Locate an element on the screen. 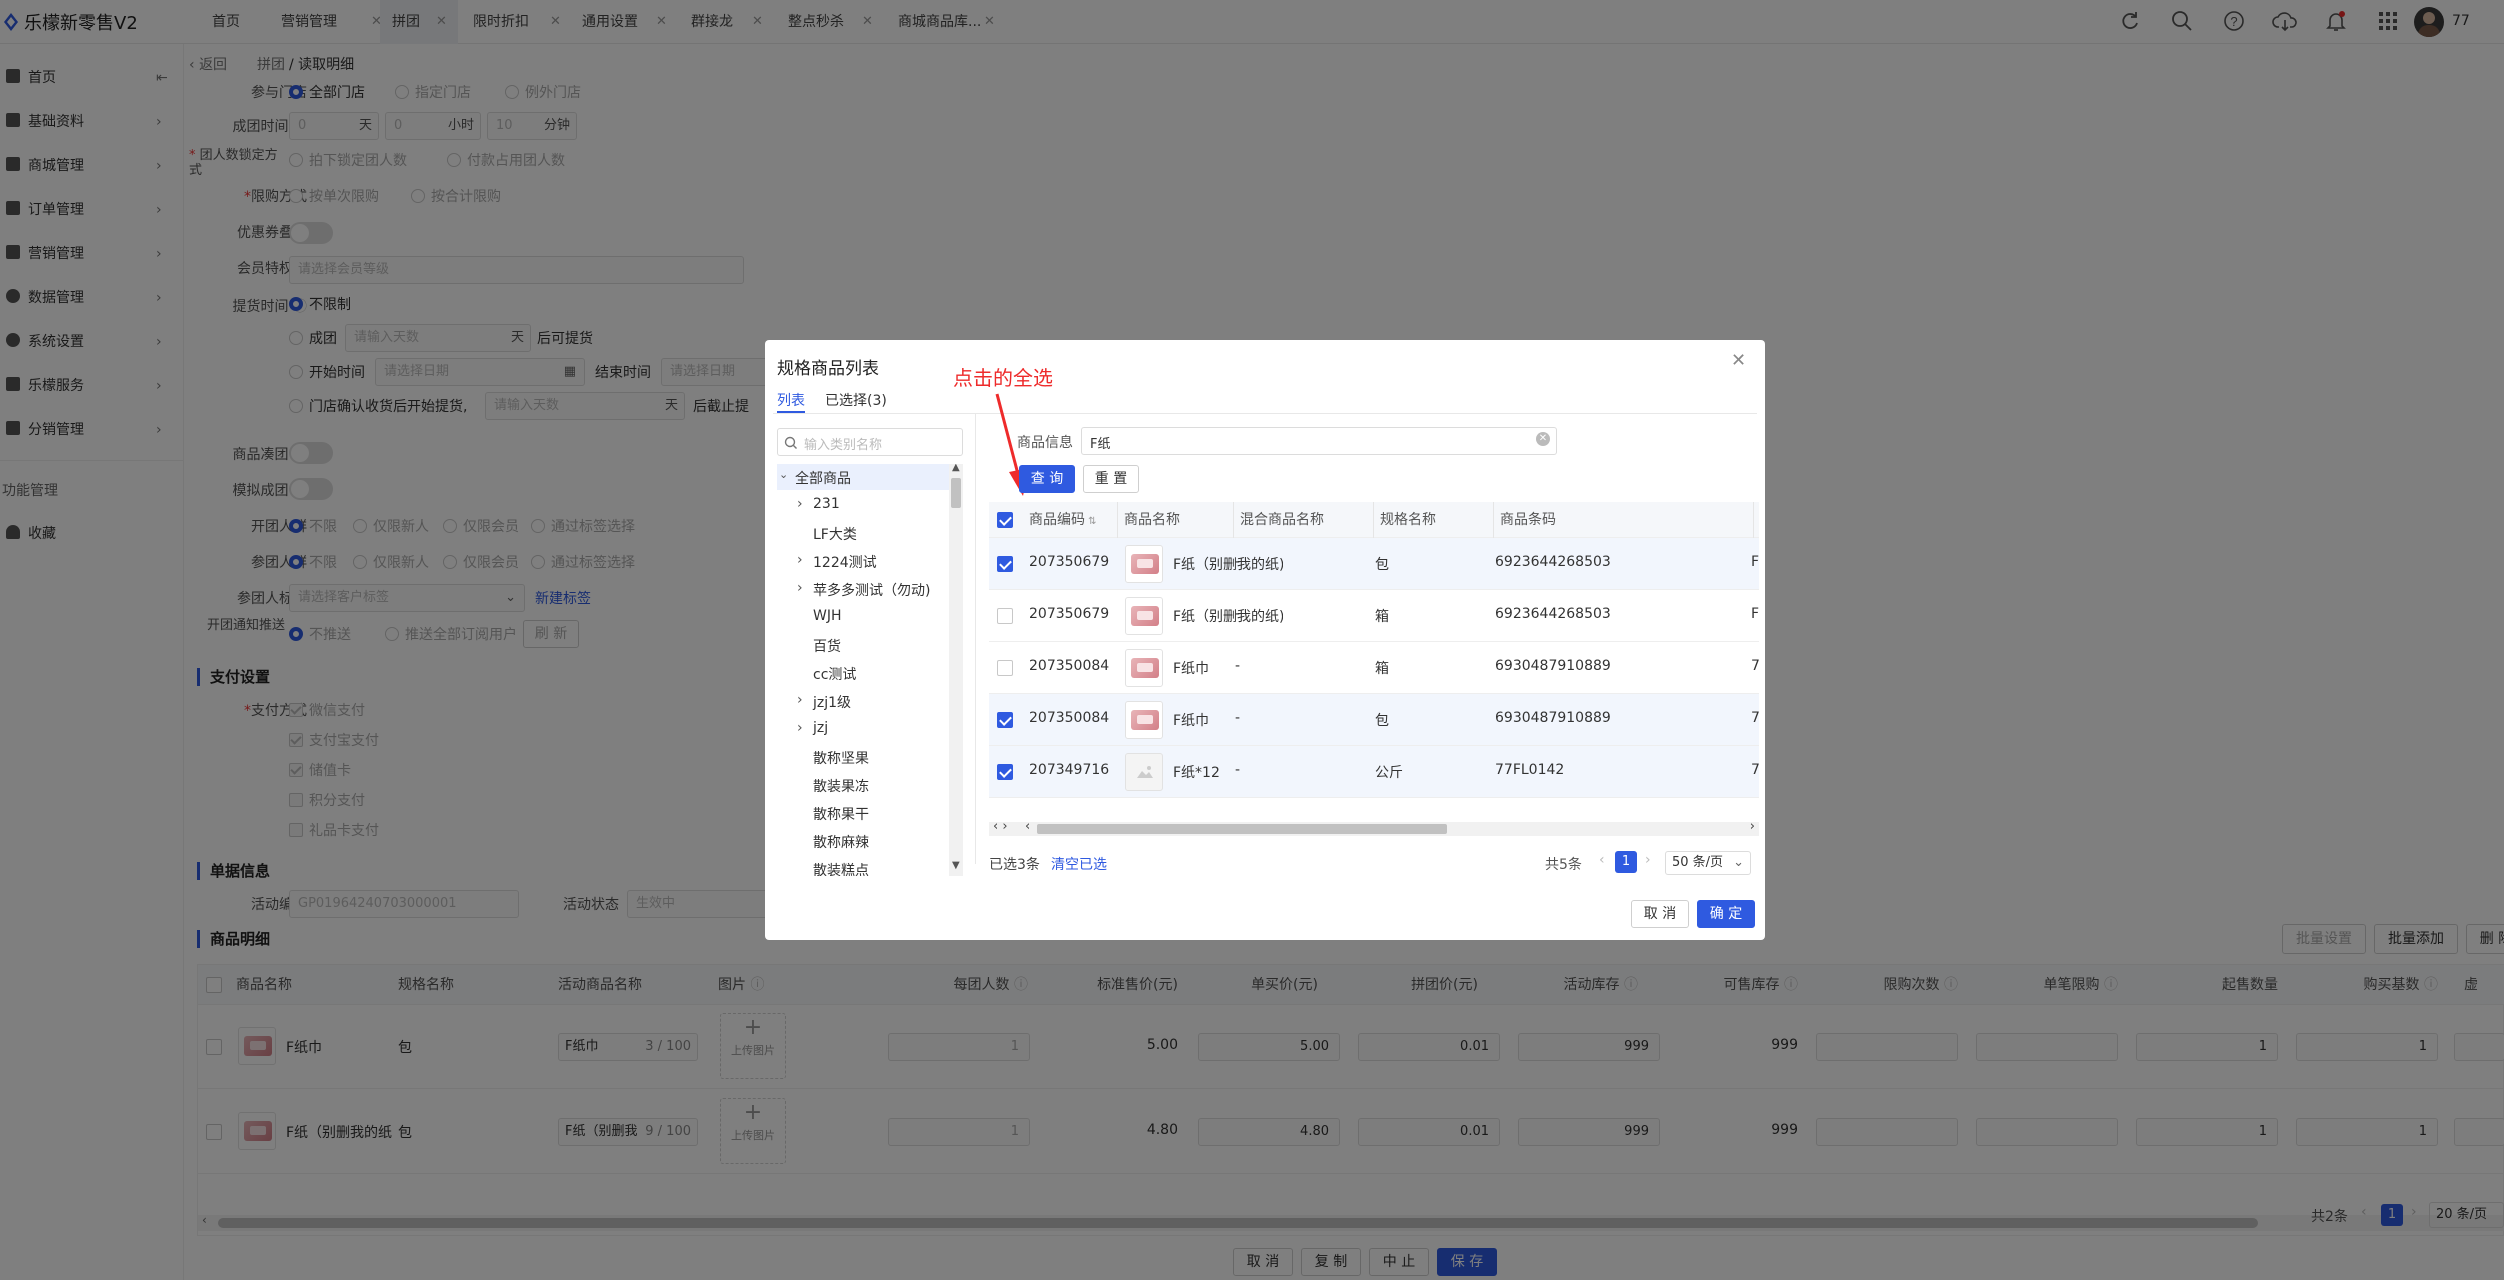  table-row: 207350084 F纸巾 - 箱 6930487910889 7 is located at coordinates (1374, 668).